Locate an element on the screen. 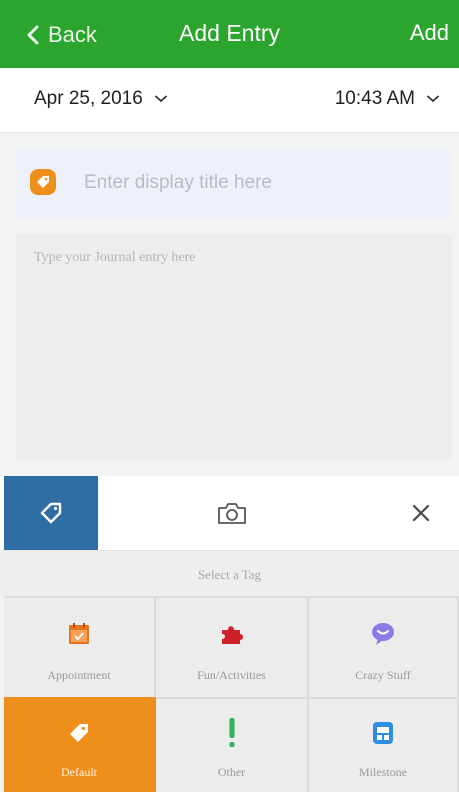 The width and height of the screenshot is (459, 792). back-button: Back is located at coordinates (61, 35).